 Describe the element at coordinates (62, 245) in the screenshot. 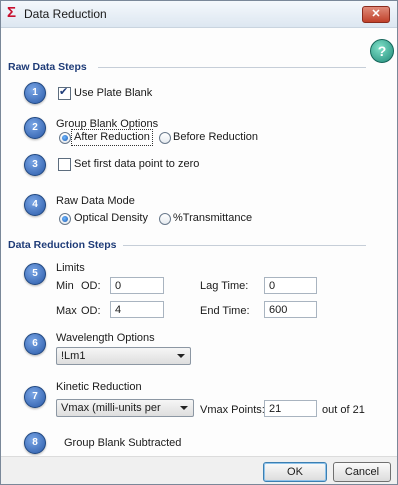

I see `section-data-reduction-steps: Data Reduction Steps` at that location.